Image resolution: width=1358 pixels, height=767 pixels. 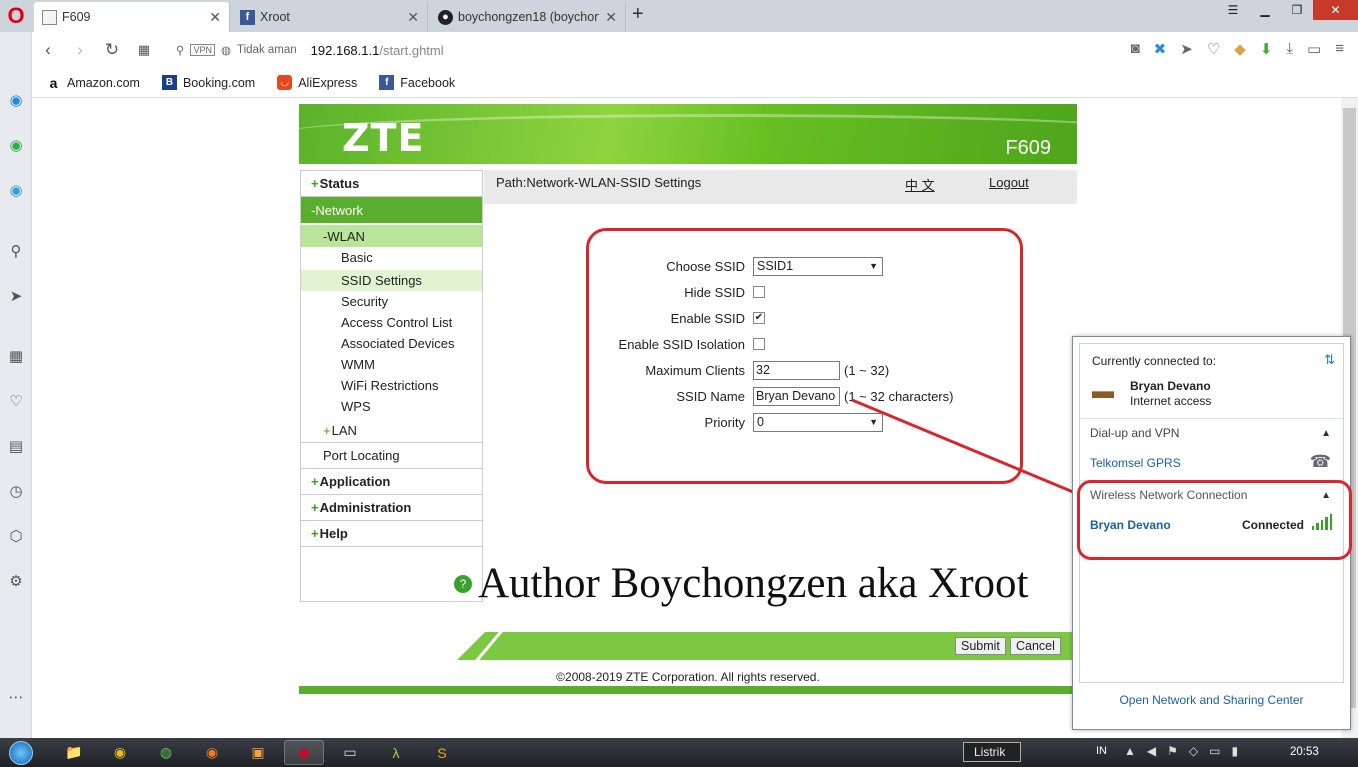 I want to click on menu-wlan-ssid-settings: SSID Settings, so click(x=391, y=280).